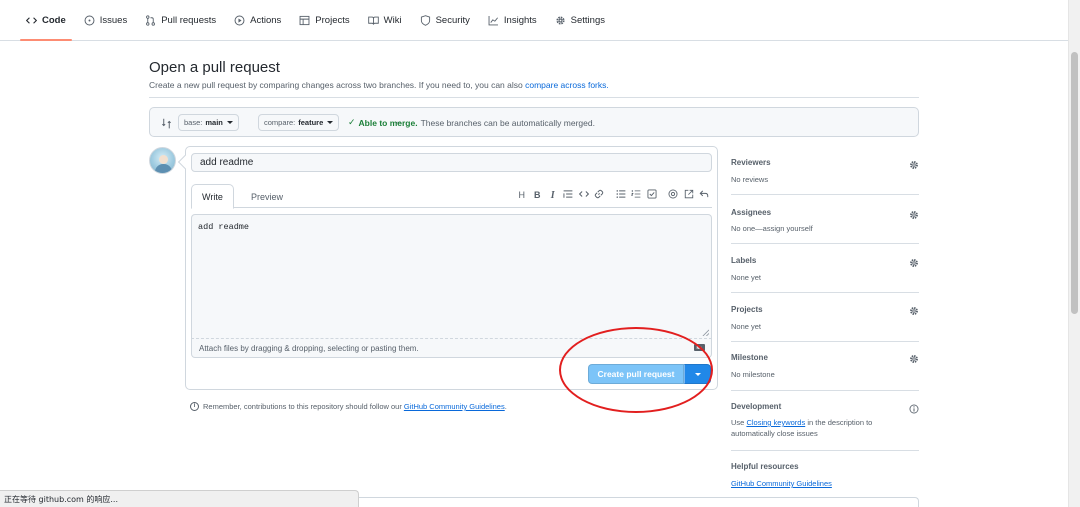  I want to click on book-icon, so click(373, 20).